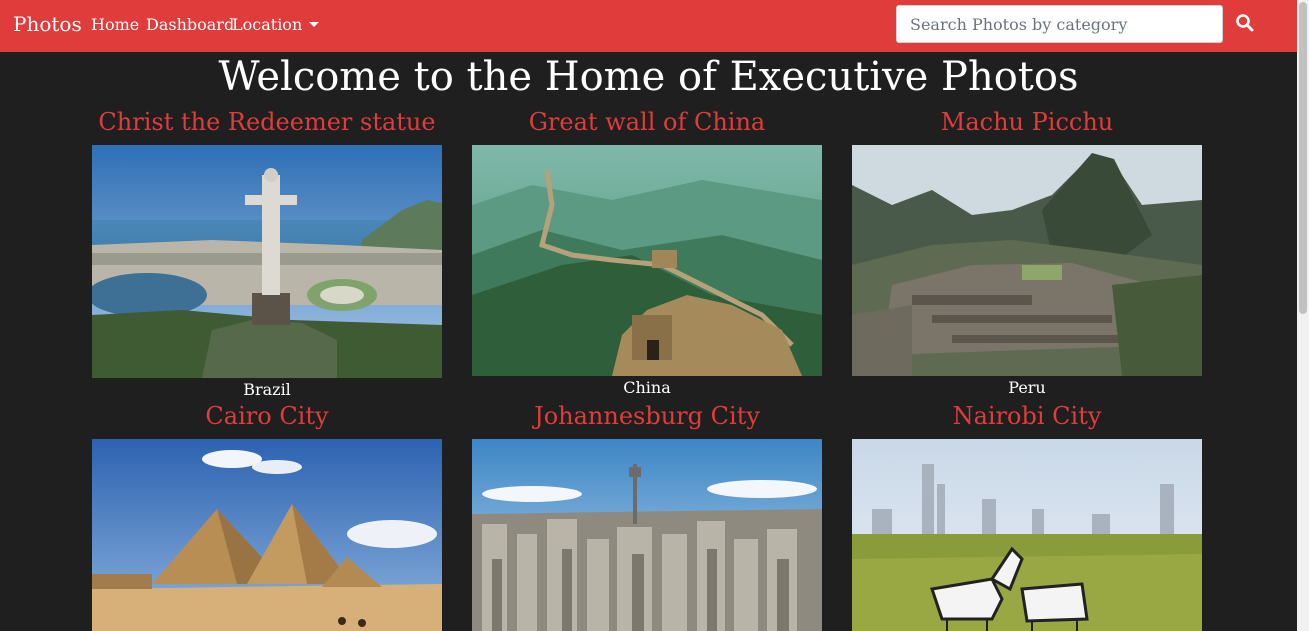 This screenshot has height=631, width=1309. Describe the element at coordinates (1027, 416) in the screenshot. I see `photo-title: Nairobi City` at that location.